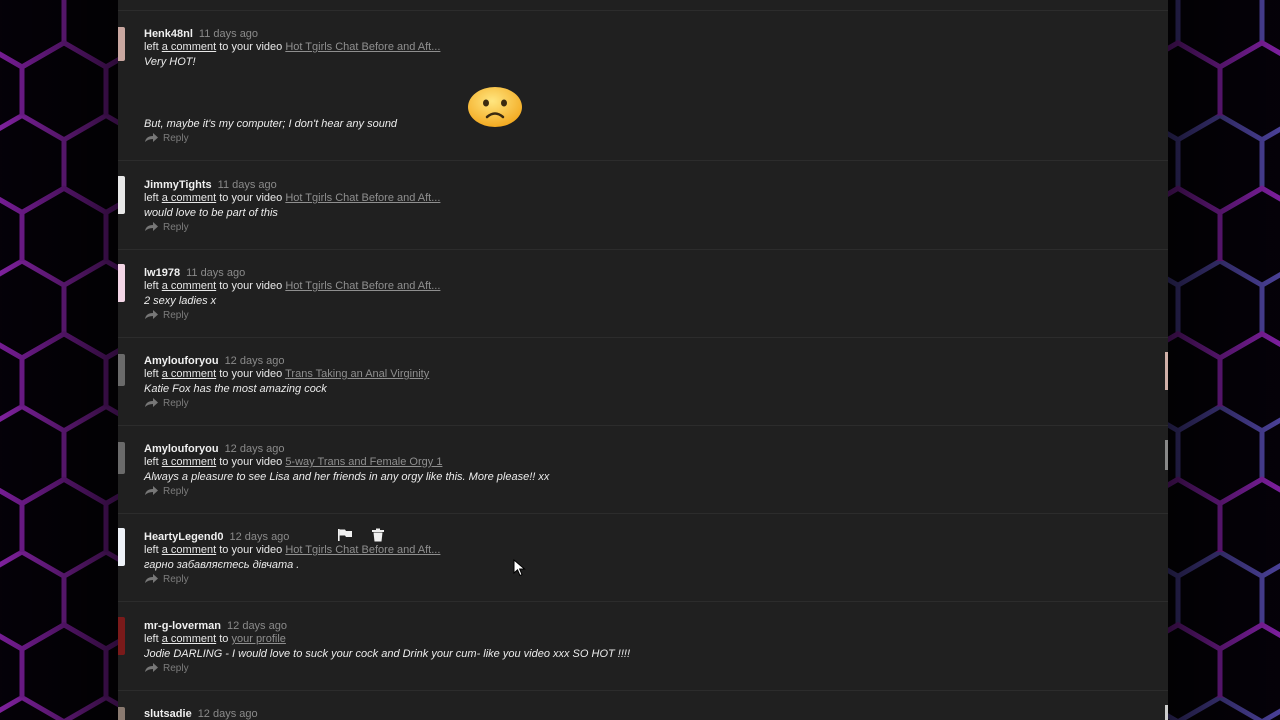 The width and height of the screenshot is (1280, 720). Describe the element at coordinates (378, 535) in the screenshot. I see `trash-icon` at that location.